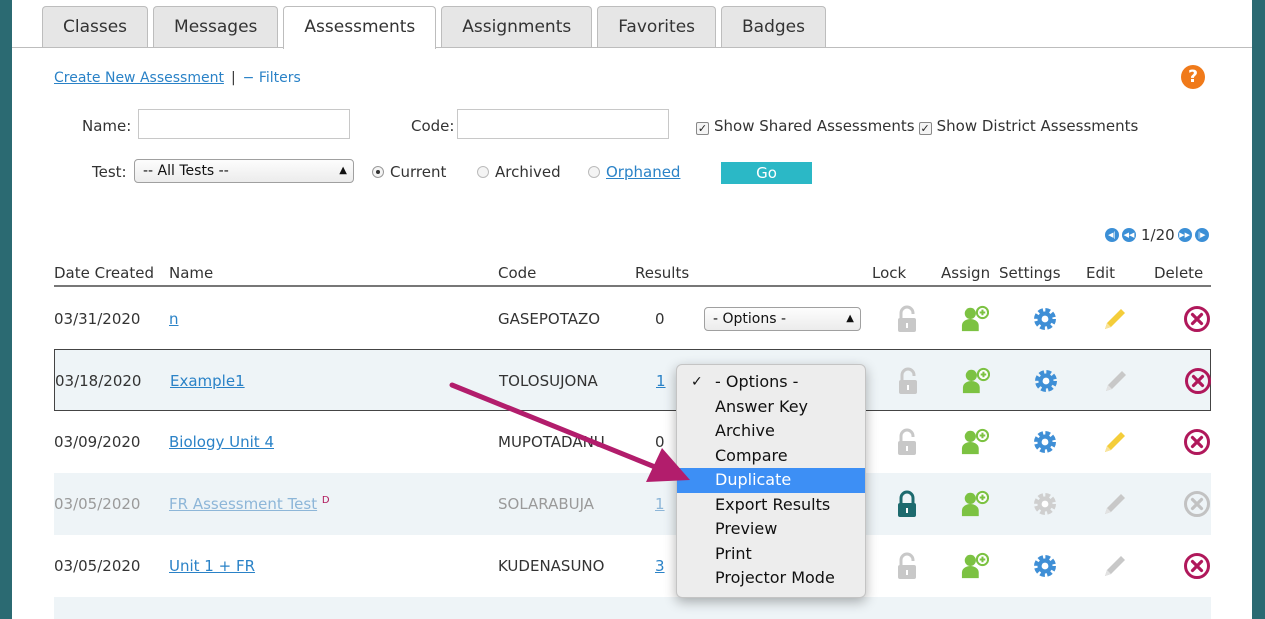 This screenshot has height=619, width=1265. I want to click on radio-orphaned-option: Orphaned, so click(634, 172).